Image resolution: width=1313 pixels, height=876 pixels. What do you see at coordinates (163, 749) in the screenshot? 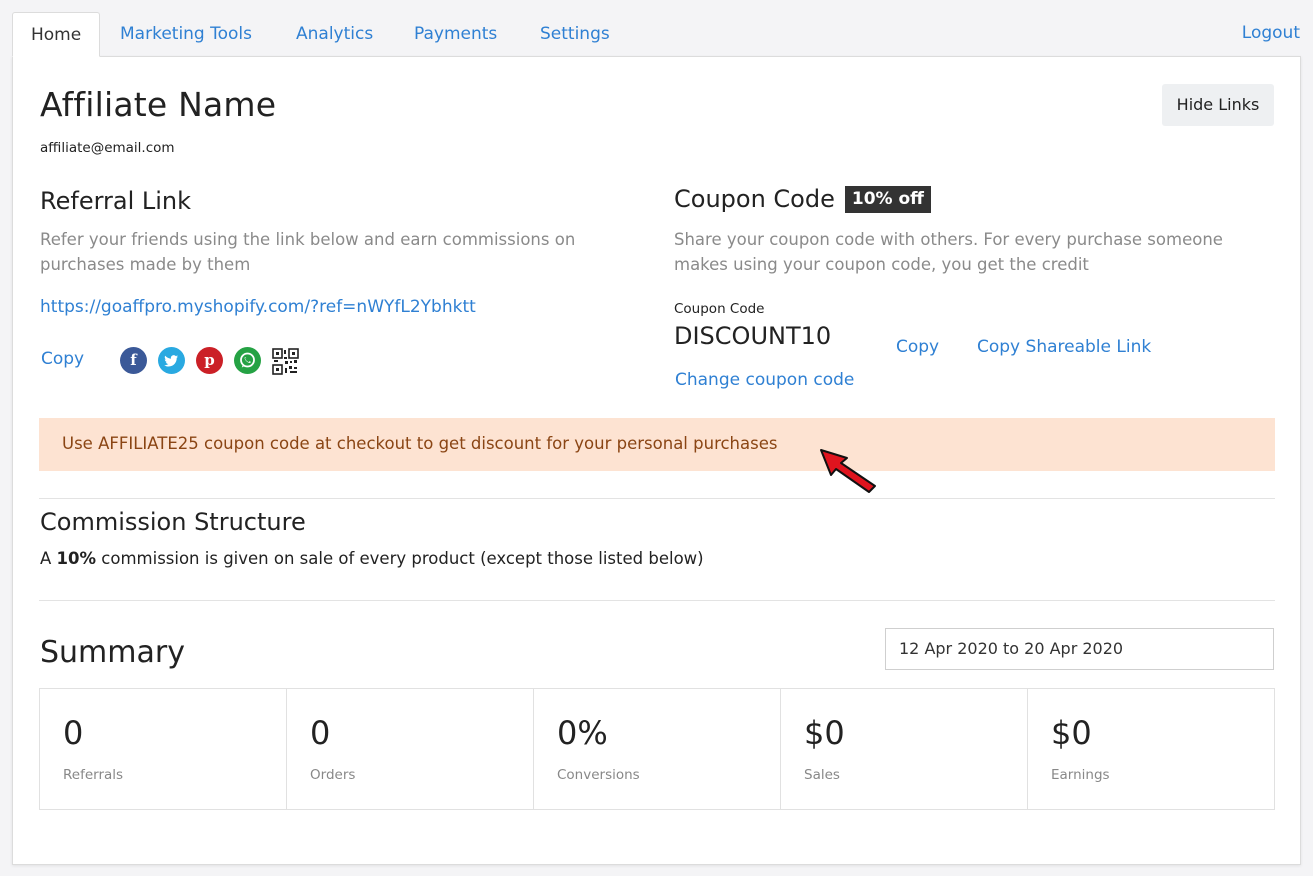
I see `stat-referrals: 0 Referrals` at bounding box center [163, 749].